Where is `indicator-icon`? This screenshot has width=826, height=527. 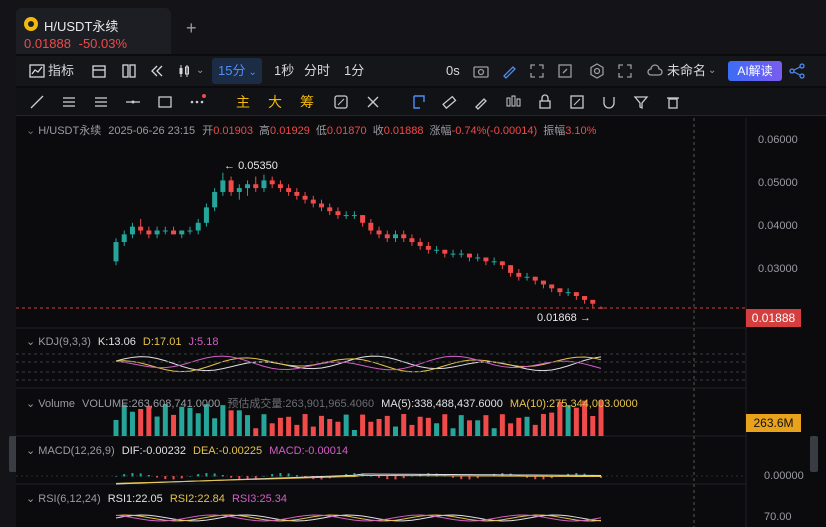 indicator-icon is located at coordinates (37, 71).